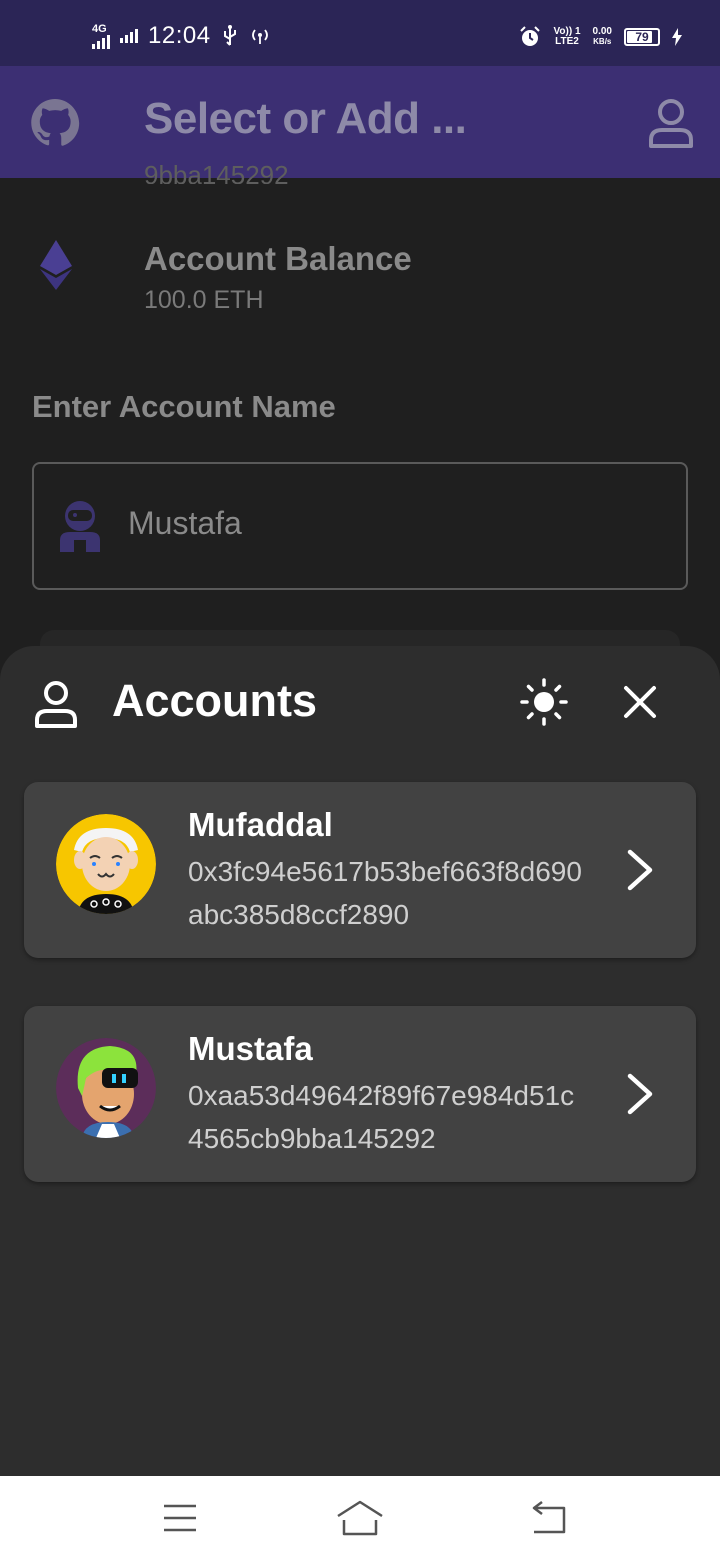  I want to click on home-icon, so click(360, 1518).